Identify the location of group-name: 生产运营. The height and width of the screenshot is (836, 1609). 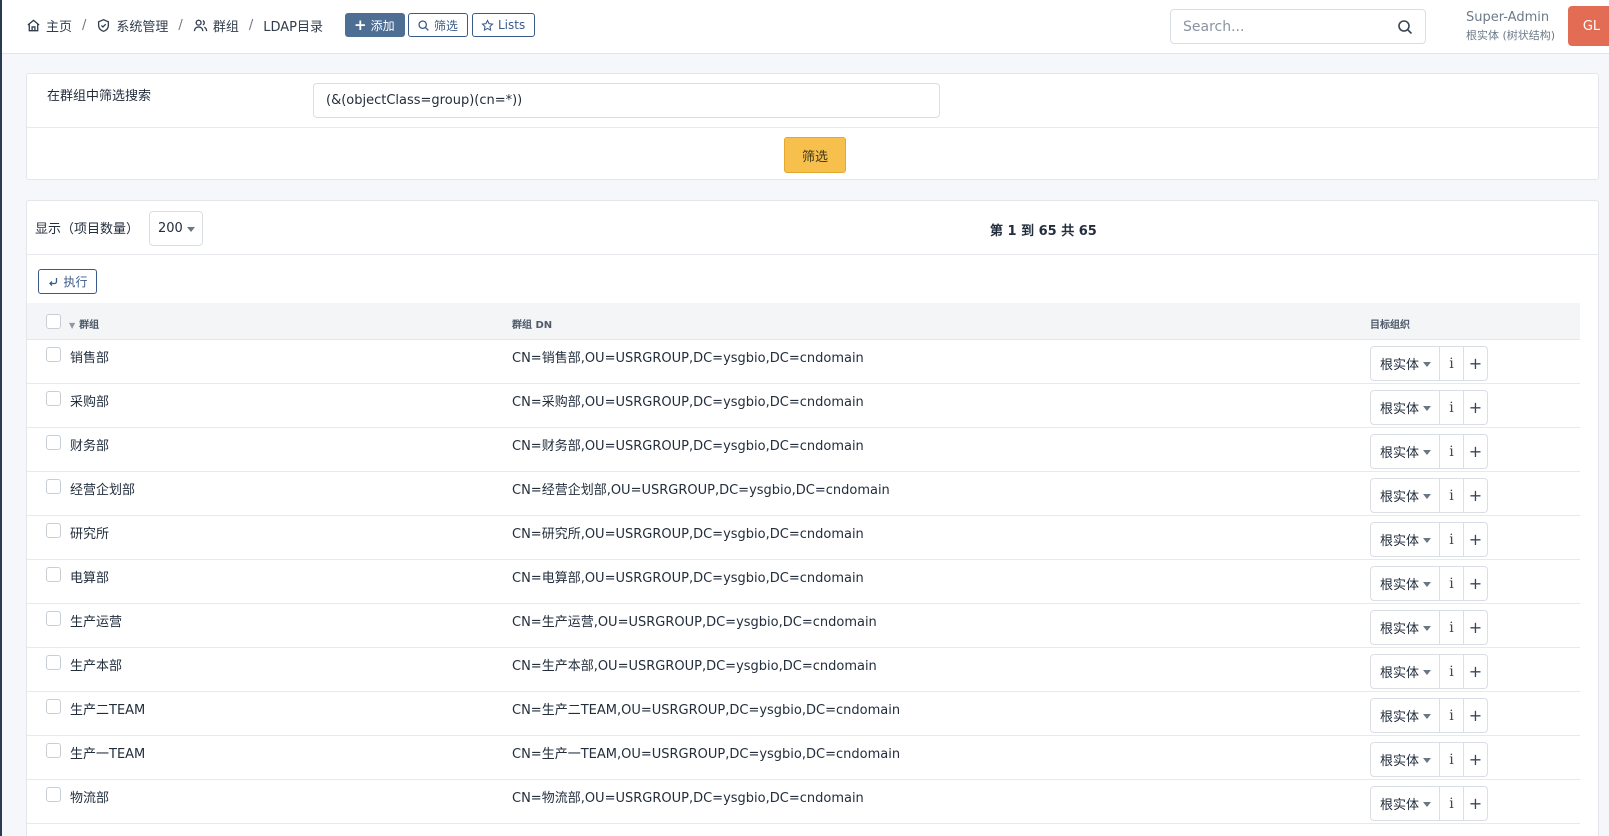
(96, 620).